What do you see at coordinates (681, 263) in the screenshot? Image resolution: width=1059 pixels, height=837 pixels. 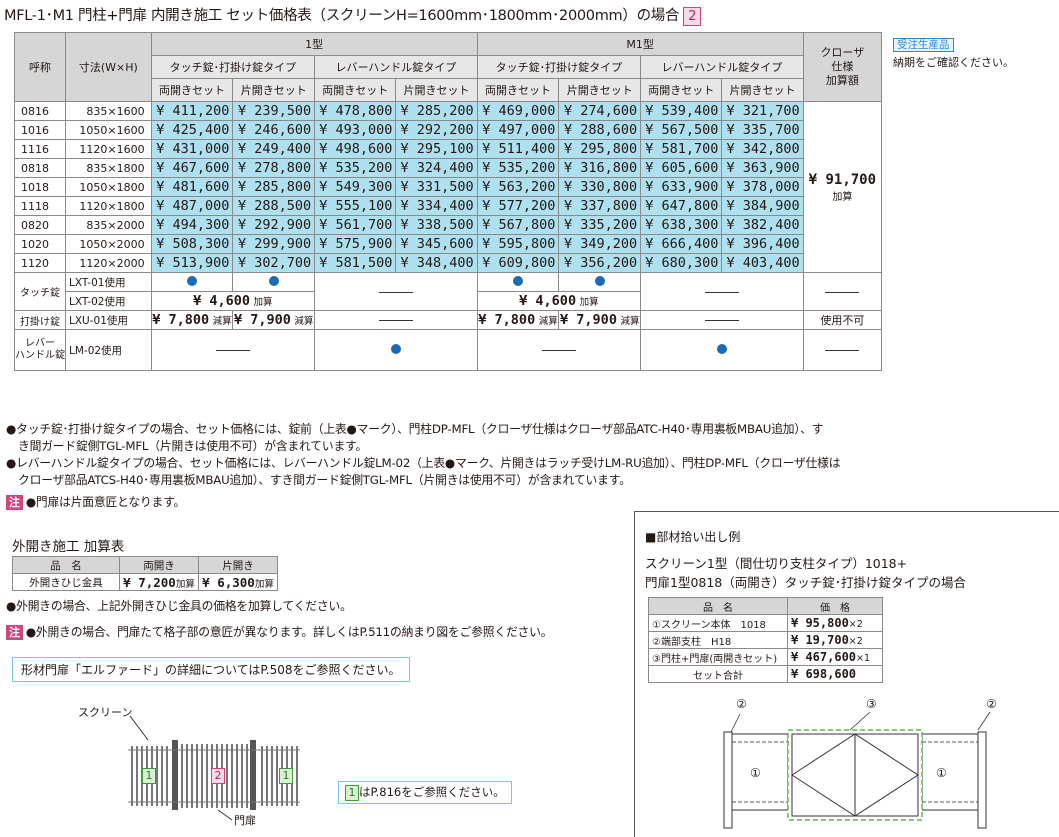 I see `price-cell: ¥ 680,300` at bounding box center [681, 263].